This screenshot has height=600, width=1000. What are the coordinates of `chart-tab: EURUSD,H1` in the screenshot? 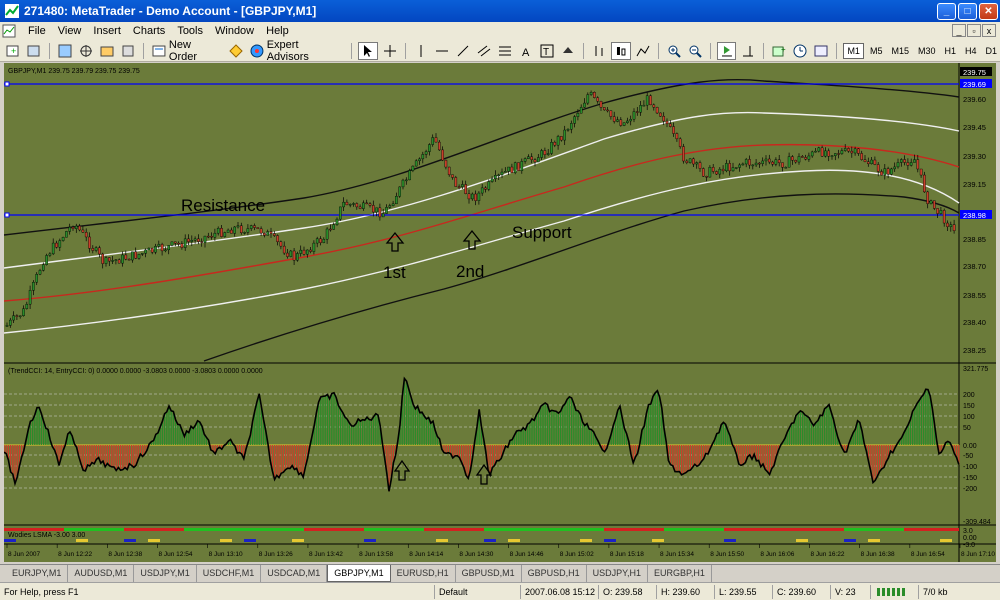 It's located at (423, 573).